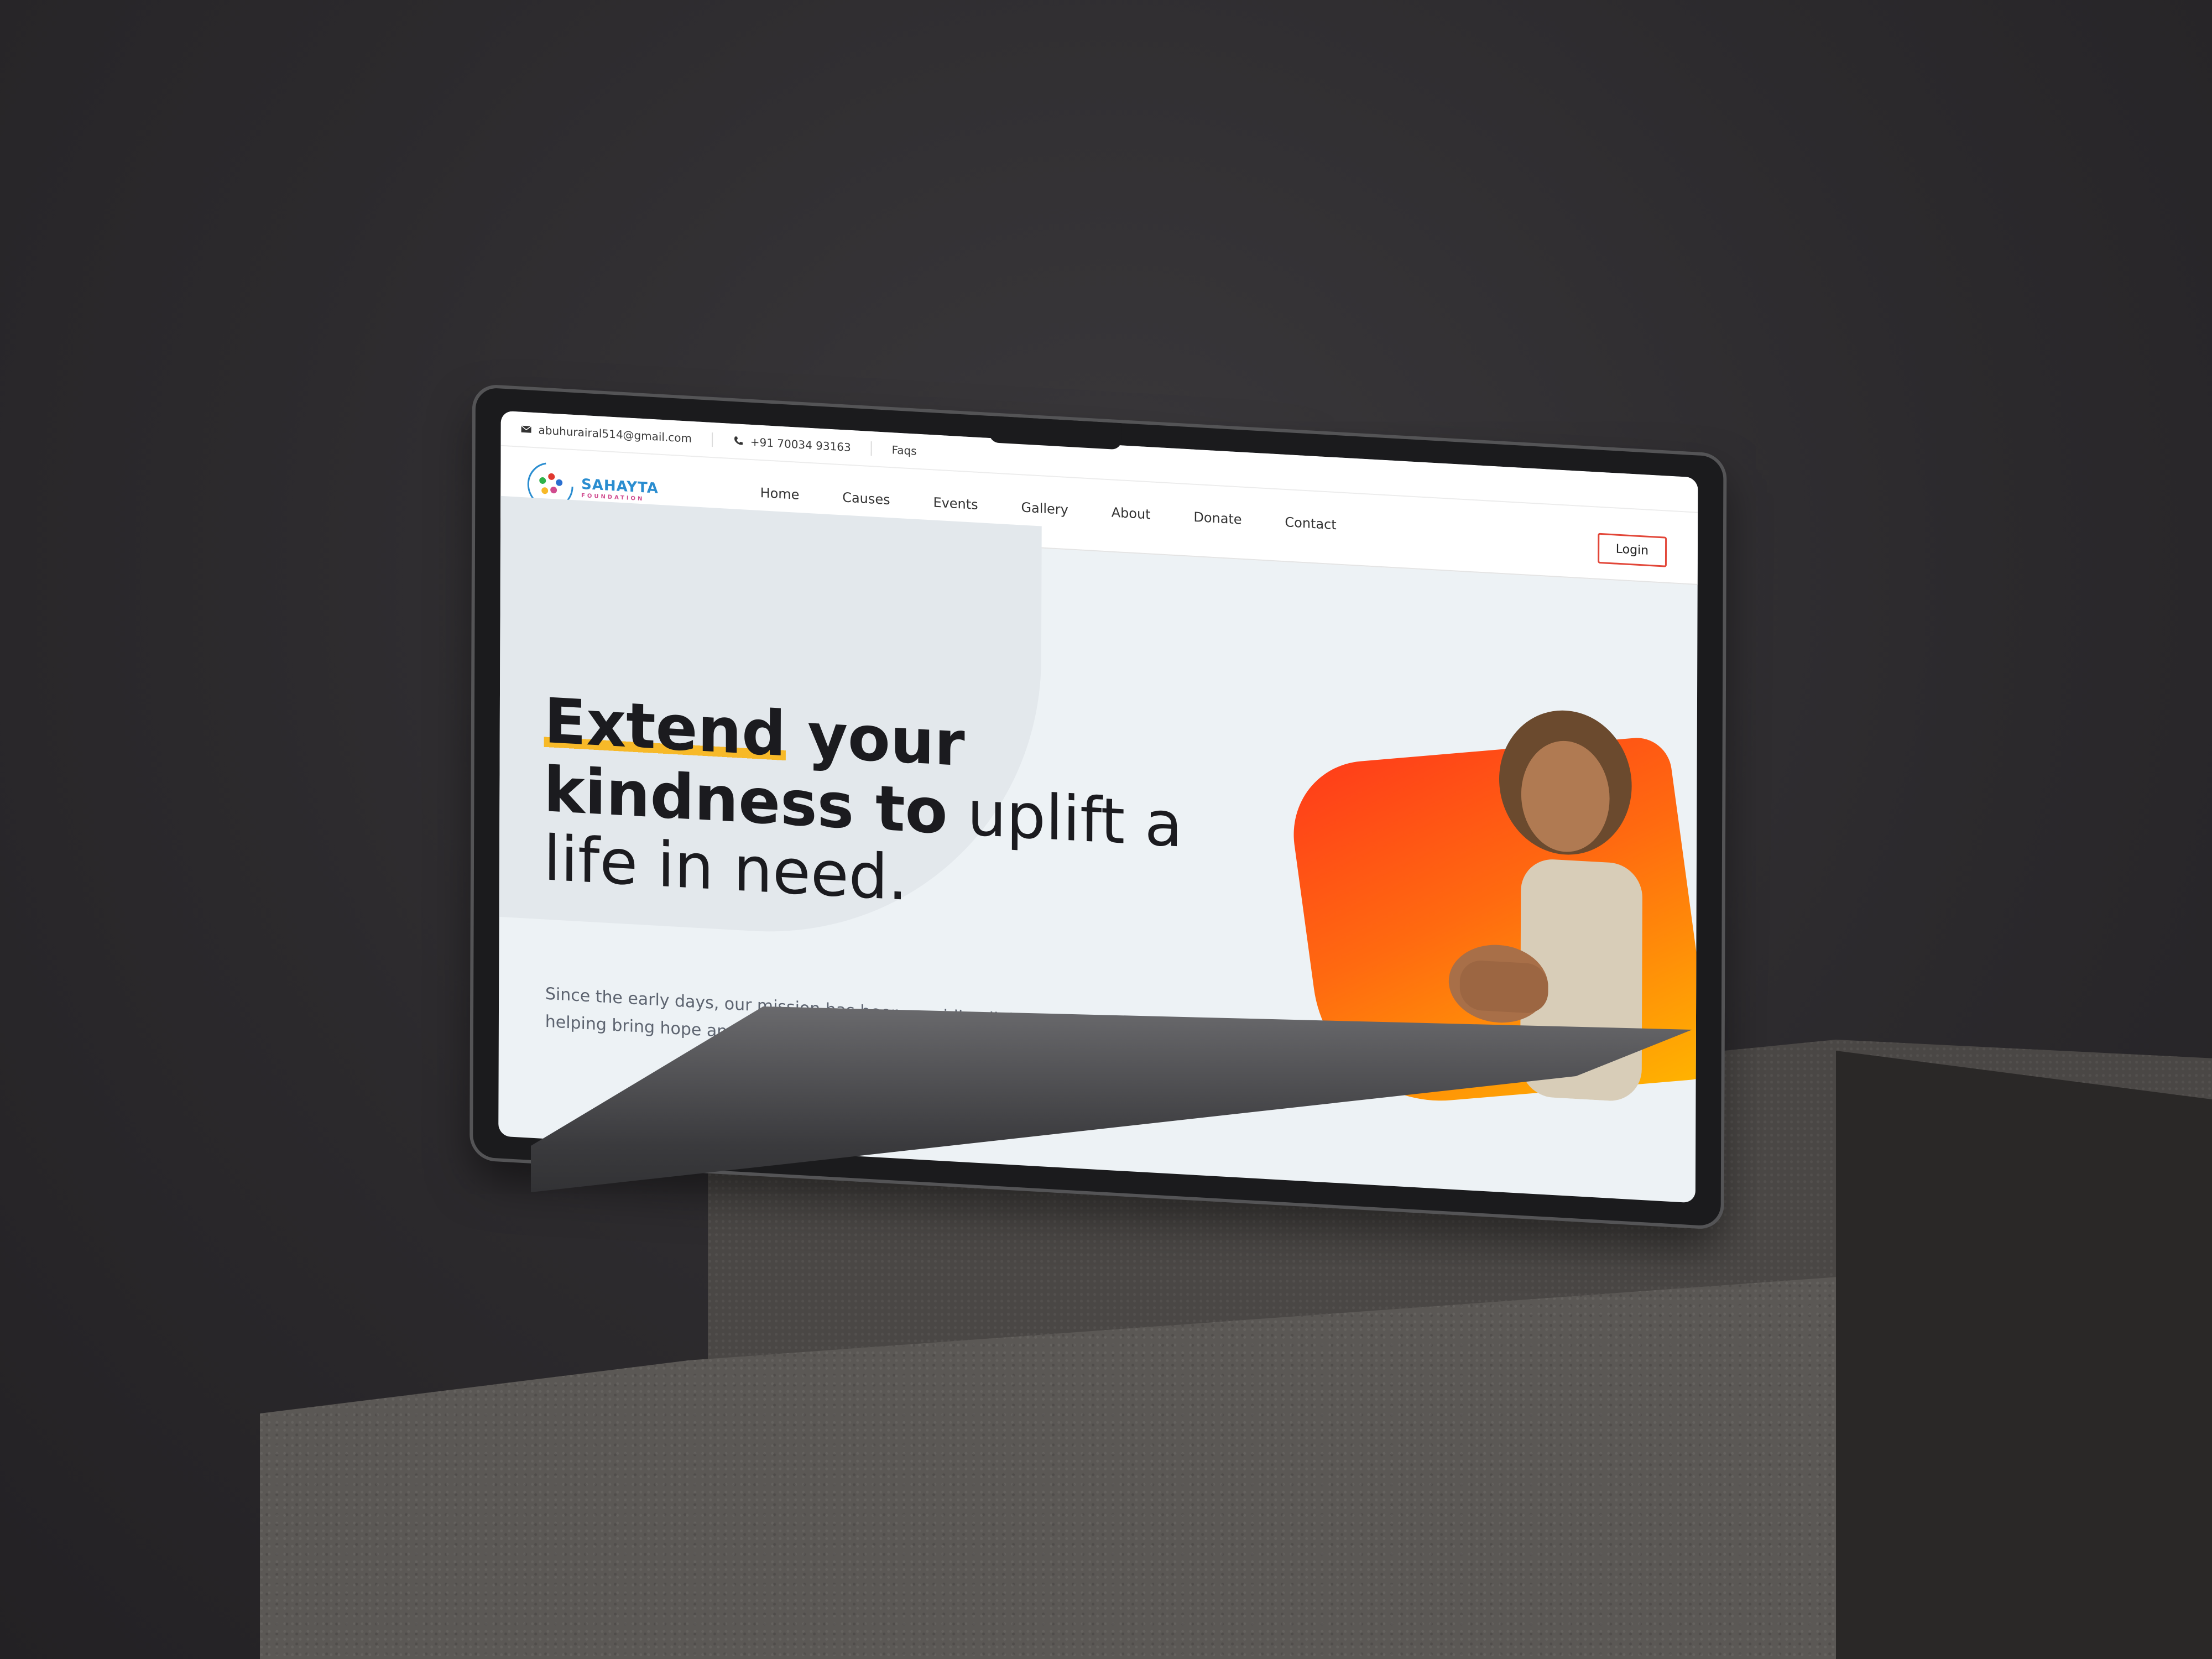 This screenshot has width=2212, height=1659. I want to click on nav-donate: Donate, so click(1217, 518).